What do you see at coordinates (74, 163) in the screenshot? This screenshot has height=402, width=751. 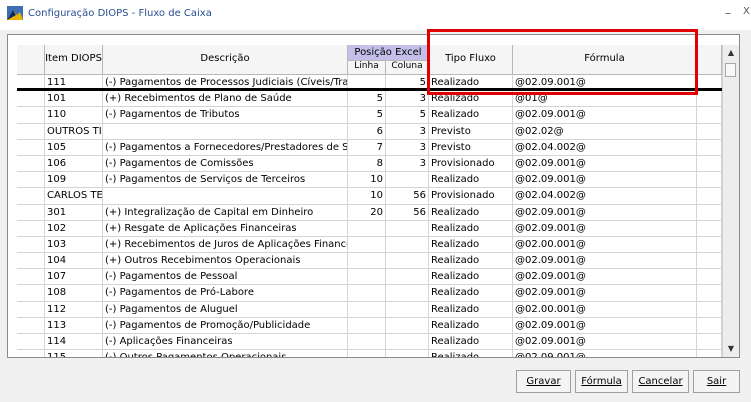 I see `cell-item: 106` at bounding box center [74, 163].